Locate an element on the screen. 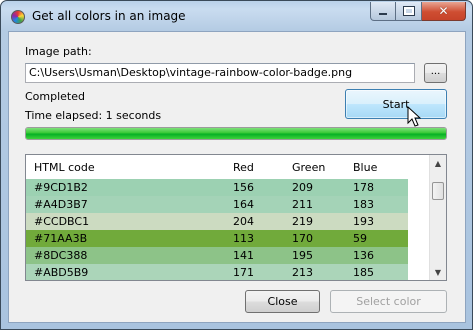  cell-blue: 59 is located at coordinates (360, 238).